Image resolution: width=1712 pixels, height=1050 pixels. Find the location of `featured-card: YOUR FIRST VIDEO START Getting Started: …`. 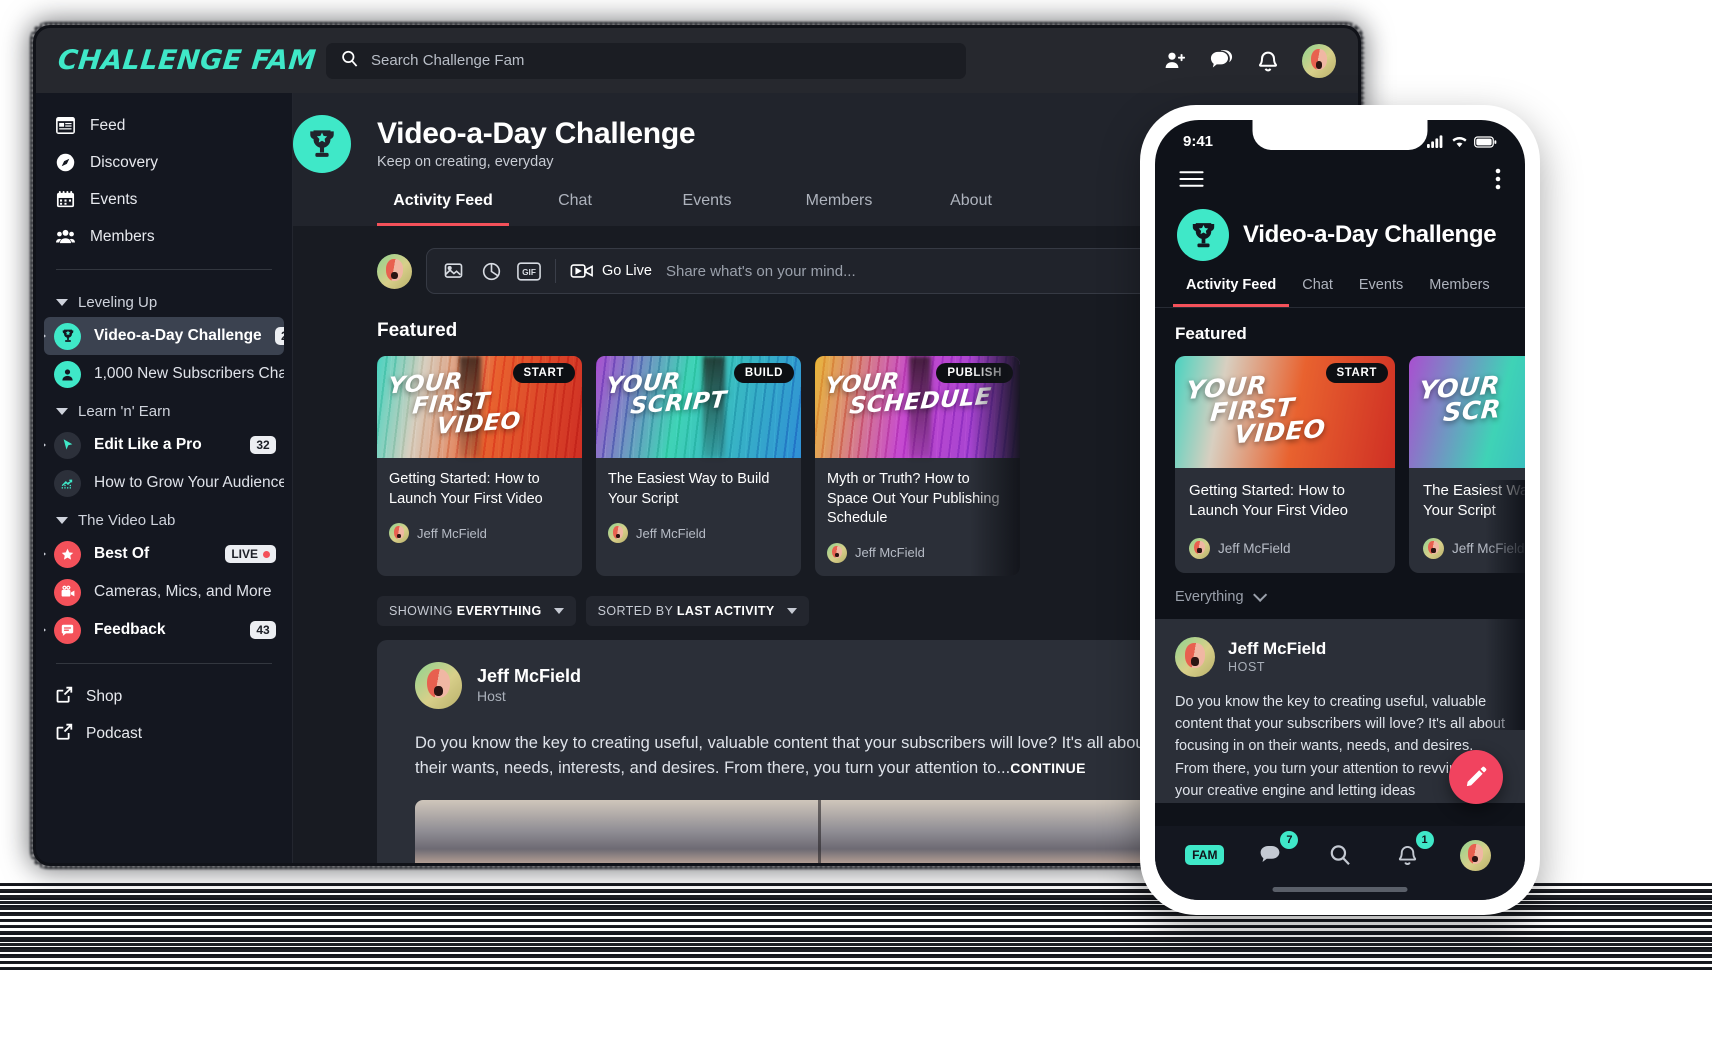

featured-card: YOUR FIRST VIDEO START Getting Started: … is located at coordinates (479, 466).